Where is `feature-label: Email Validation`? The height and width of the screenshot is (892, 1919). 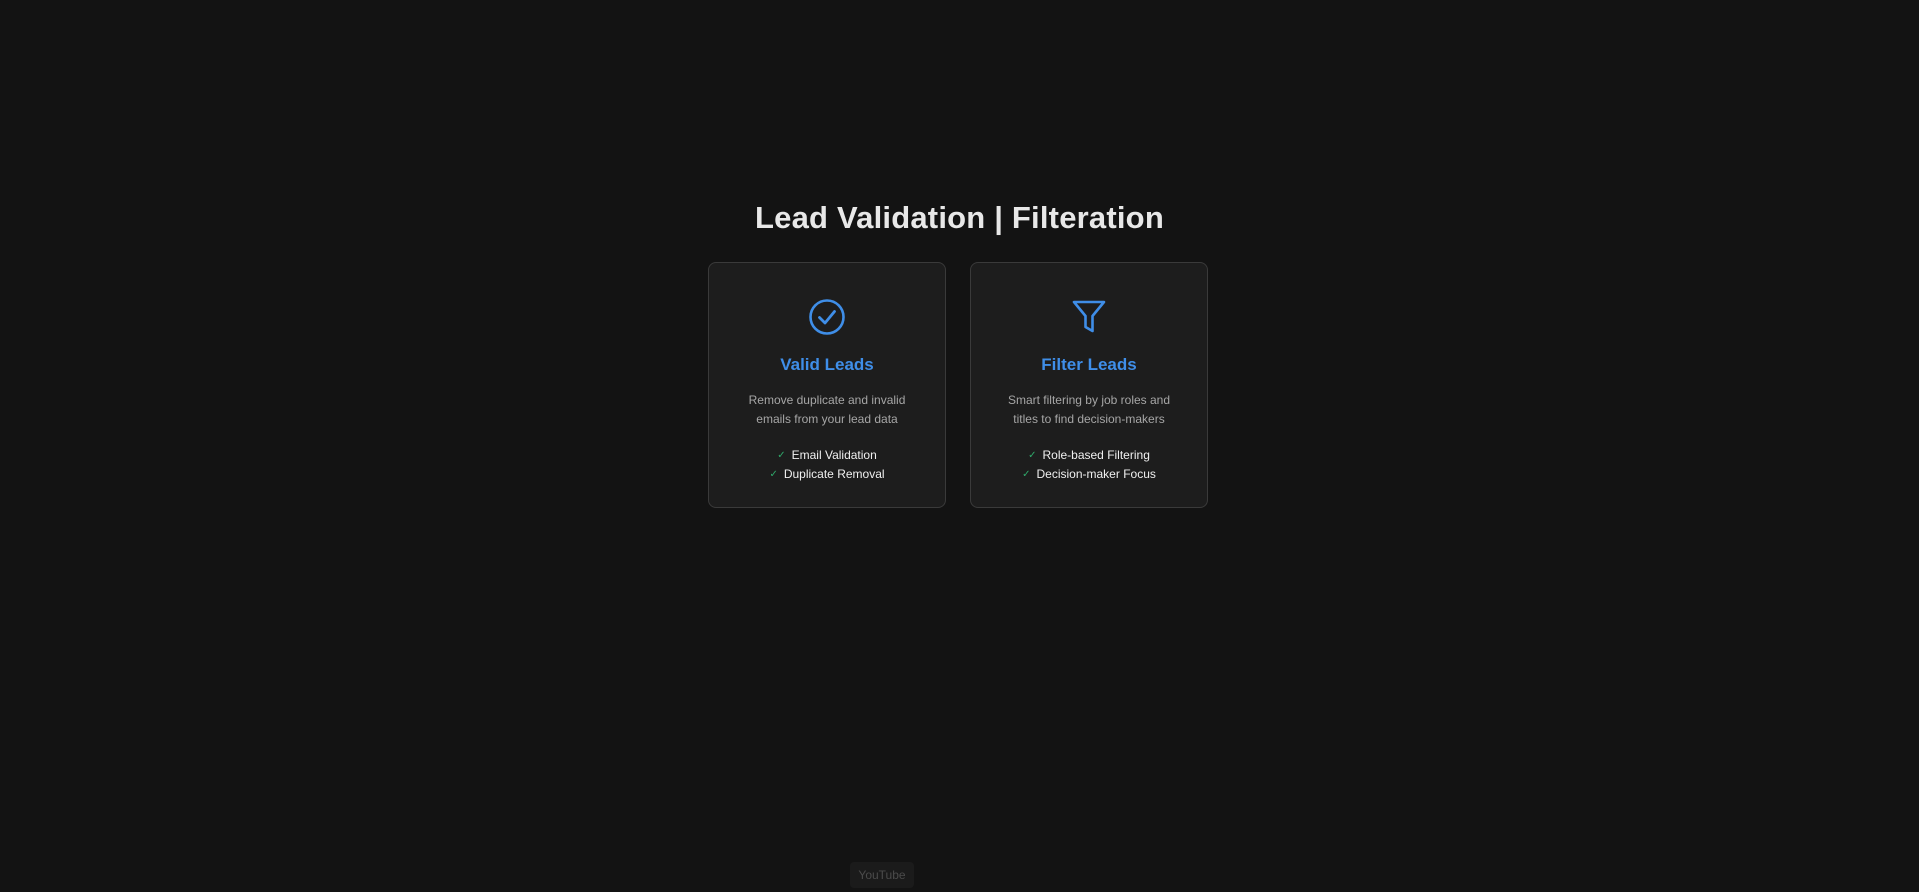
feature-label: Email Validation is located at coordinates (834, 455).